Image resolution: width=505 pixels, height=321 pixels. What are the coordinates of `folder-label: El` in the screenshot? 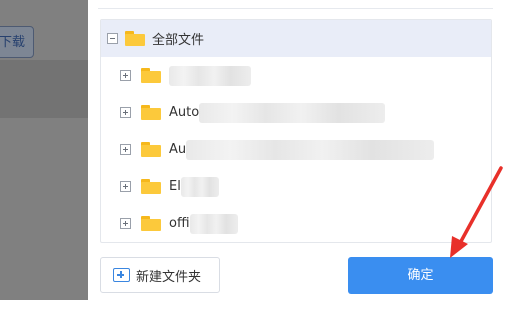 It's located at (175, 186).